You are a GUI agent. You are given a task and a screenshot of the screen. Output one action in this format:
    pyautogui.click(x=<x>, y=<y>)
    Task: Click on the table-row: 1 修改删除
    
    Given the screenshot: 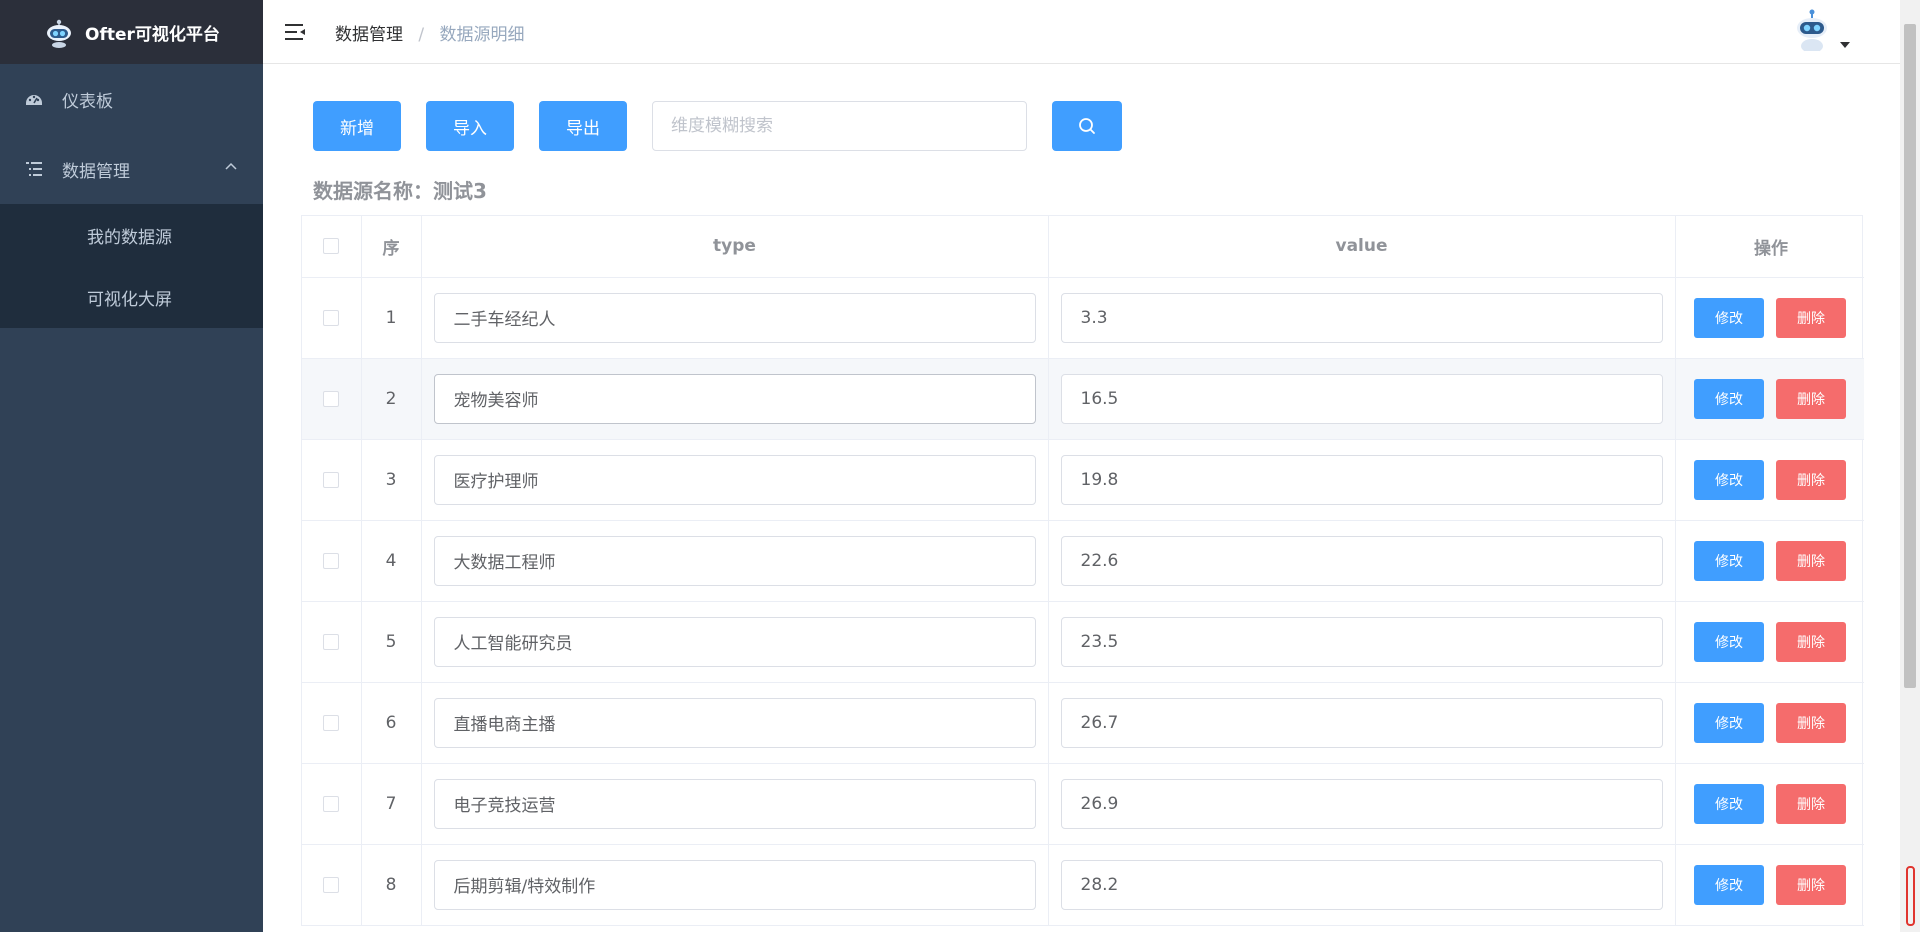 What is the action you would take?
    pyautogui.click(x=1083, y=318)
    